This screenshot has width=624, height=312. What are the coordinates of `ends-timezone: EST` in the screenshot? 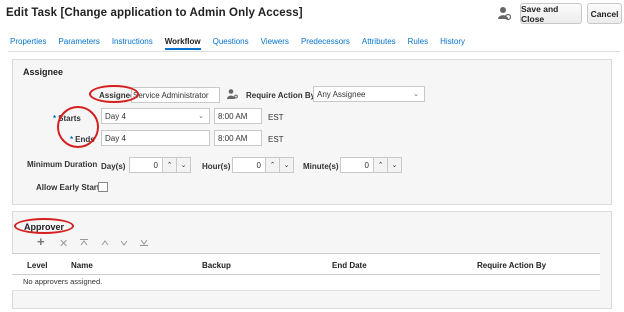 It's located at (276, 139).